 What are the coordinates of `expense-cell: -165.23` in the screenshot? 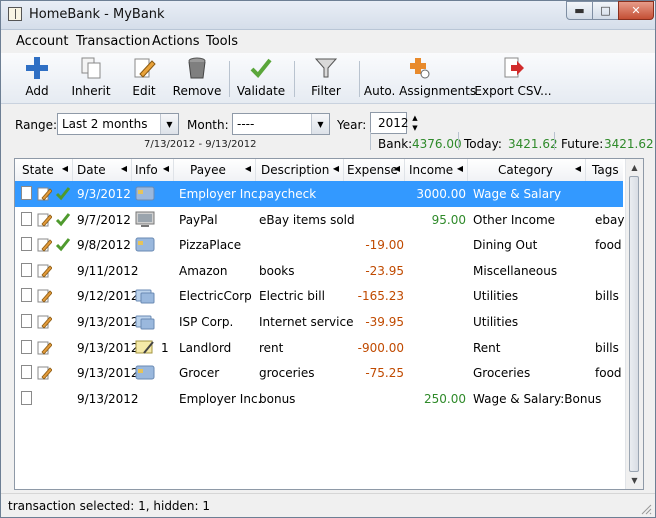 It's located at (380, 296).